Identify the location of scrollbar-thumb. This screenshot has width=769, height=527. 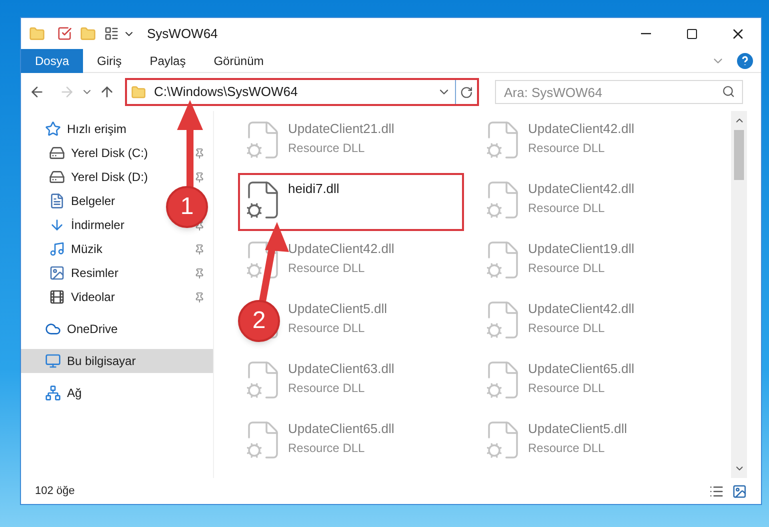
(739, 155).